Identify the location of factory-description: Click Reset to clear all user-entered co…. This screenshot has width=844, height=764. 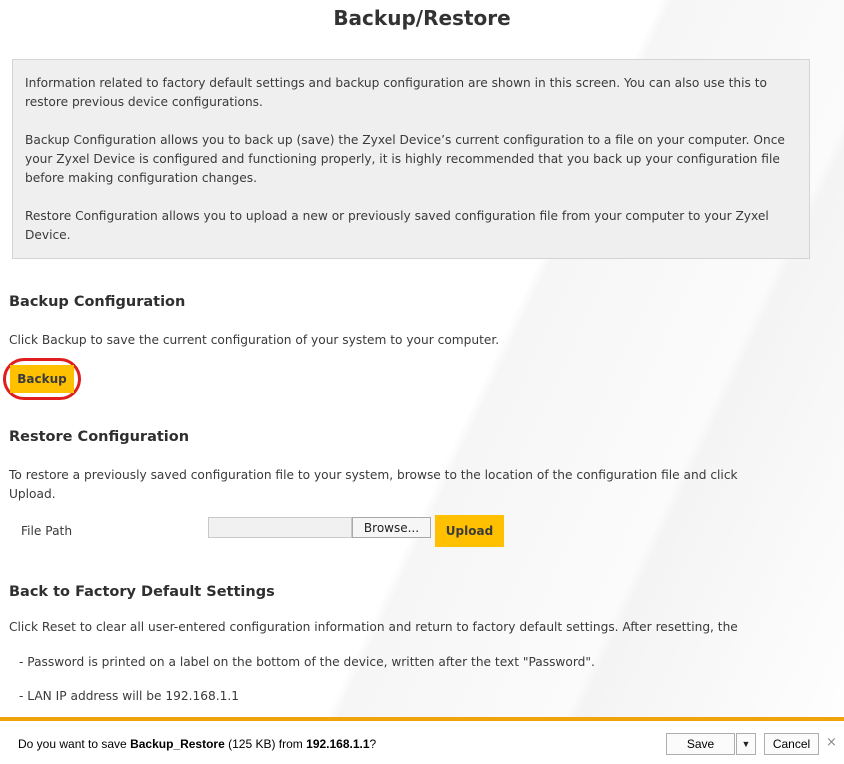
(373, 627).